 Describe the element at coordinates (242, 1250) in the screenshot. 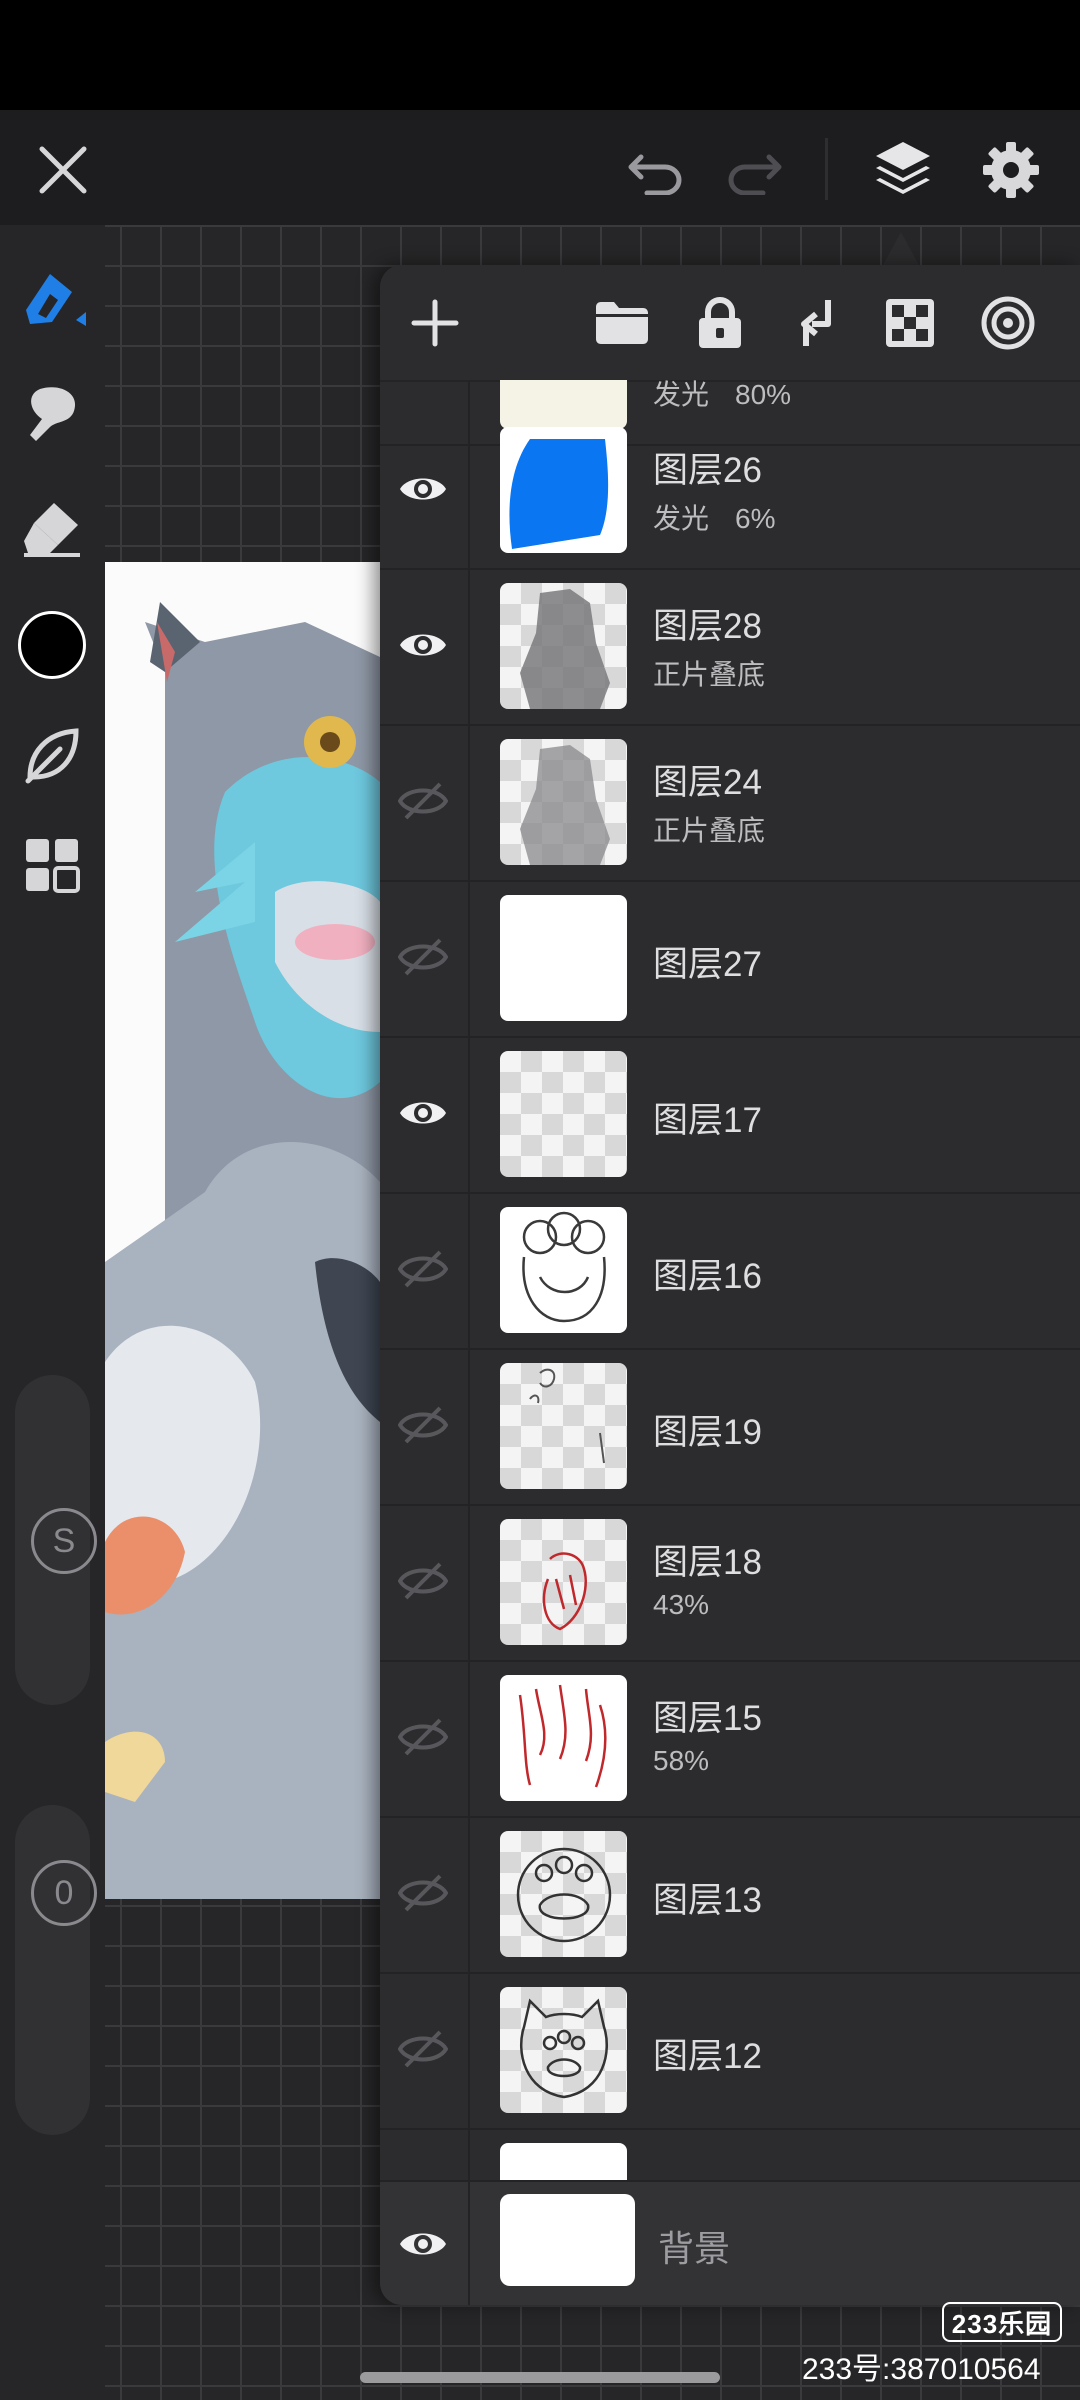

I see `artwork-illustration` at that location.